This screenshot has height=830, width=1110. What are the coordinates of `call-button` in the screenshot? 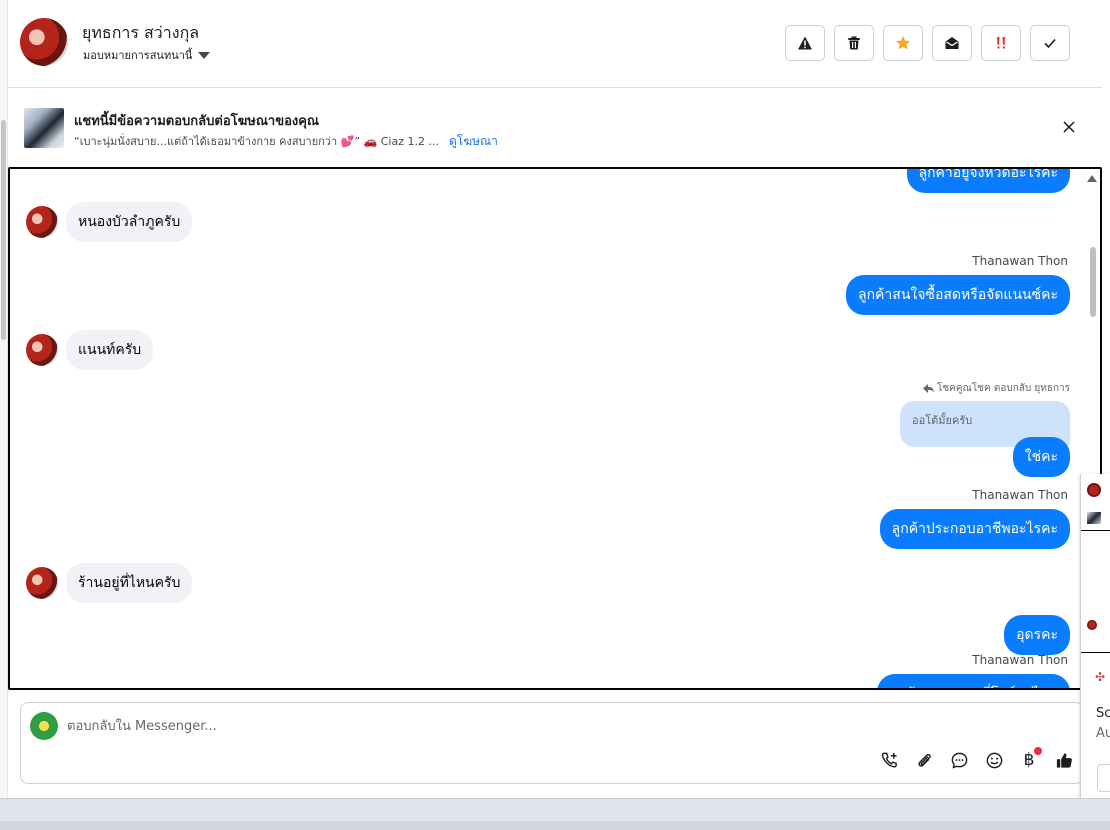 It's located at (889, 760).